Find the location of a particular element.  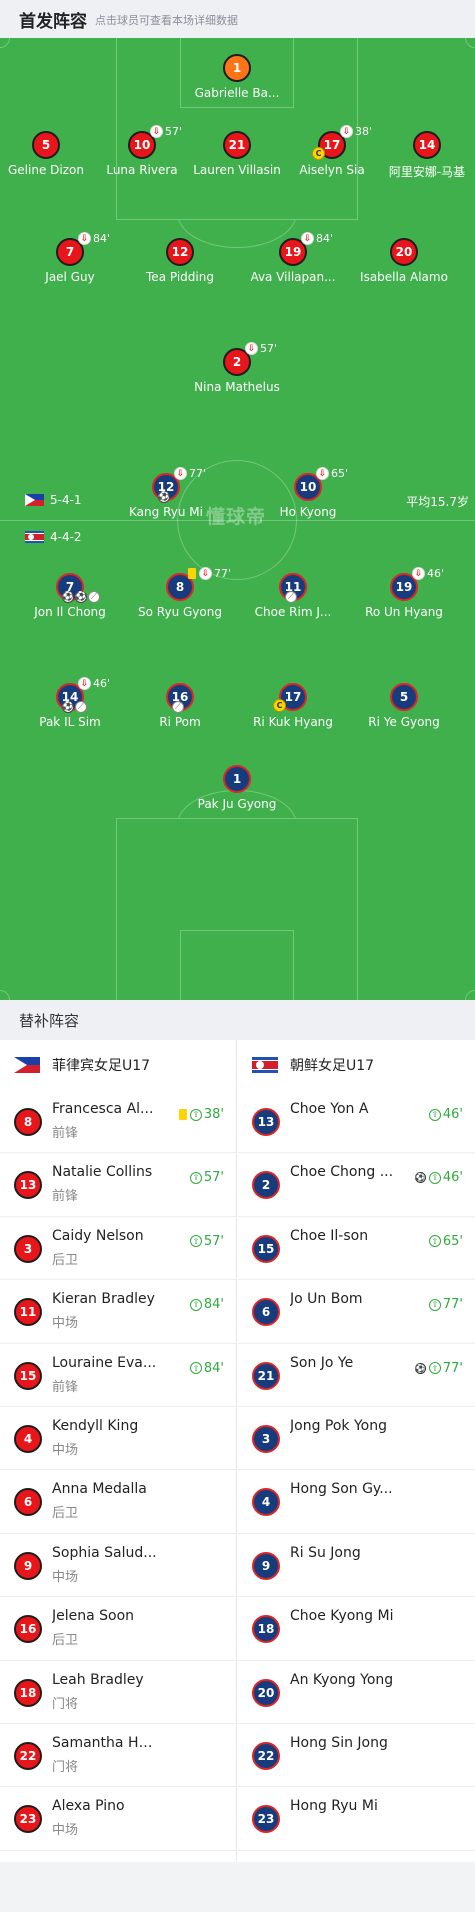

home-player: 2 ⇩ 57' Nina Mathelus is located at coordinates (237, 368).